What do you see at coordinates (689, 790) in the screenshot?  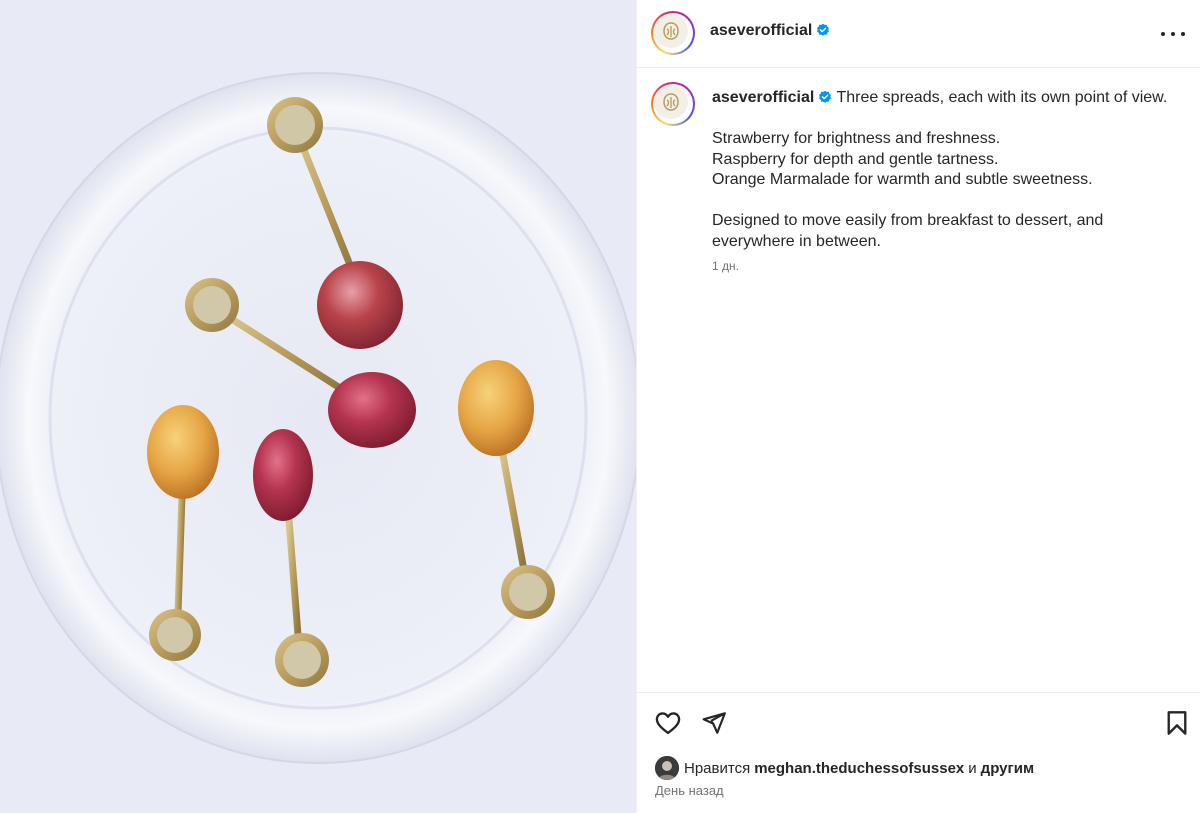 I see `post-date: День назад` at bounding box center [689, 790].